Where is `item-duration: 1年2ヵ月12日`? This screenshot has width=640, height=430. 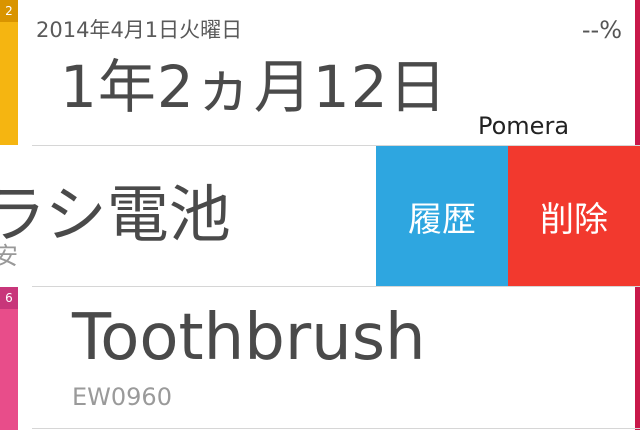
item-duration: 1年2ヵ月12日 is located at coordinates (254, 87).